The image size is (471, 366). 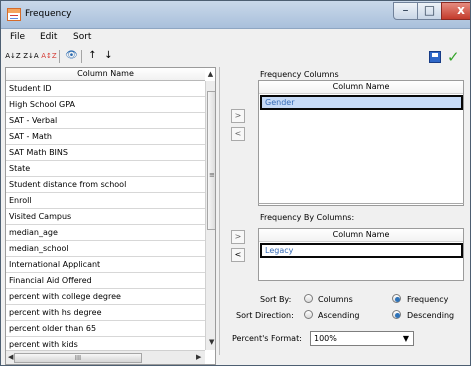 I want to click on find-icon: 👁, so click(x=71, y=56).